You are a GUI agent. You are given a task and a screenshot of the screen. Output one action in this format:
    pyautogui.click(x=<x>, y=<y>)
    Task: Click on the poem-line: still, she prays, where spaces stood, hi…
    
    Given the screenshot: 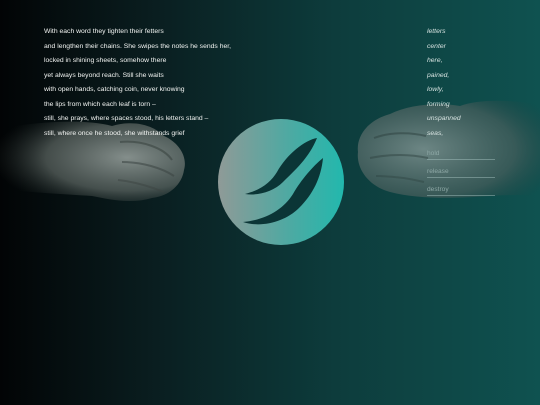 What is the action you would take?
    pyautogui.click(x=126, y=118)
    